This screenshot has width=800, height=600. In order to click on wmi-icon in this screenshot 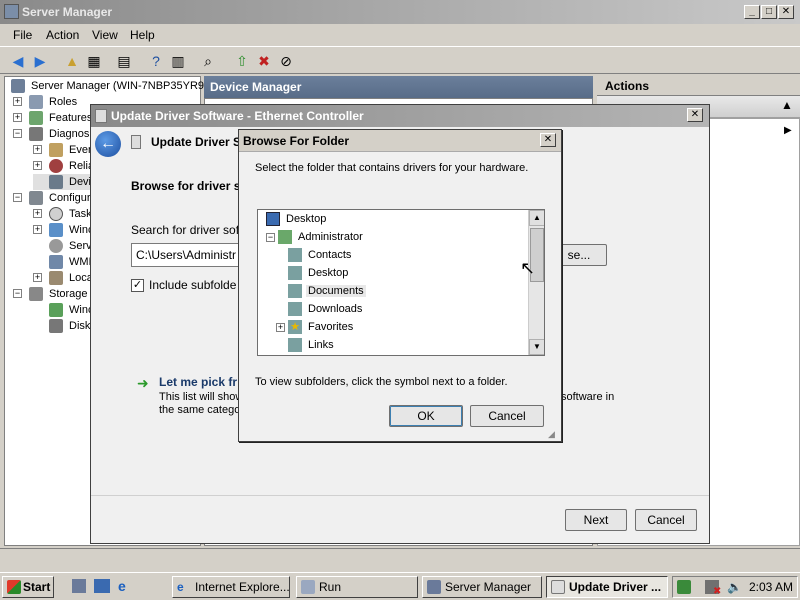, I will do `click(56, 262)`.